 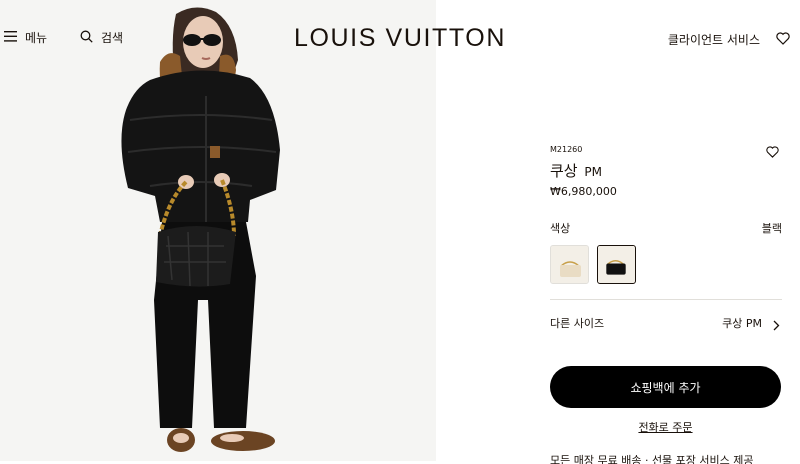 What do you see at coordinates (566, 149) in the screenshot?
I see `product-sku: M21260` at bounding box center [566, 149].